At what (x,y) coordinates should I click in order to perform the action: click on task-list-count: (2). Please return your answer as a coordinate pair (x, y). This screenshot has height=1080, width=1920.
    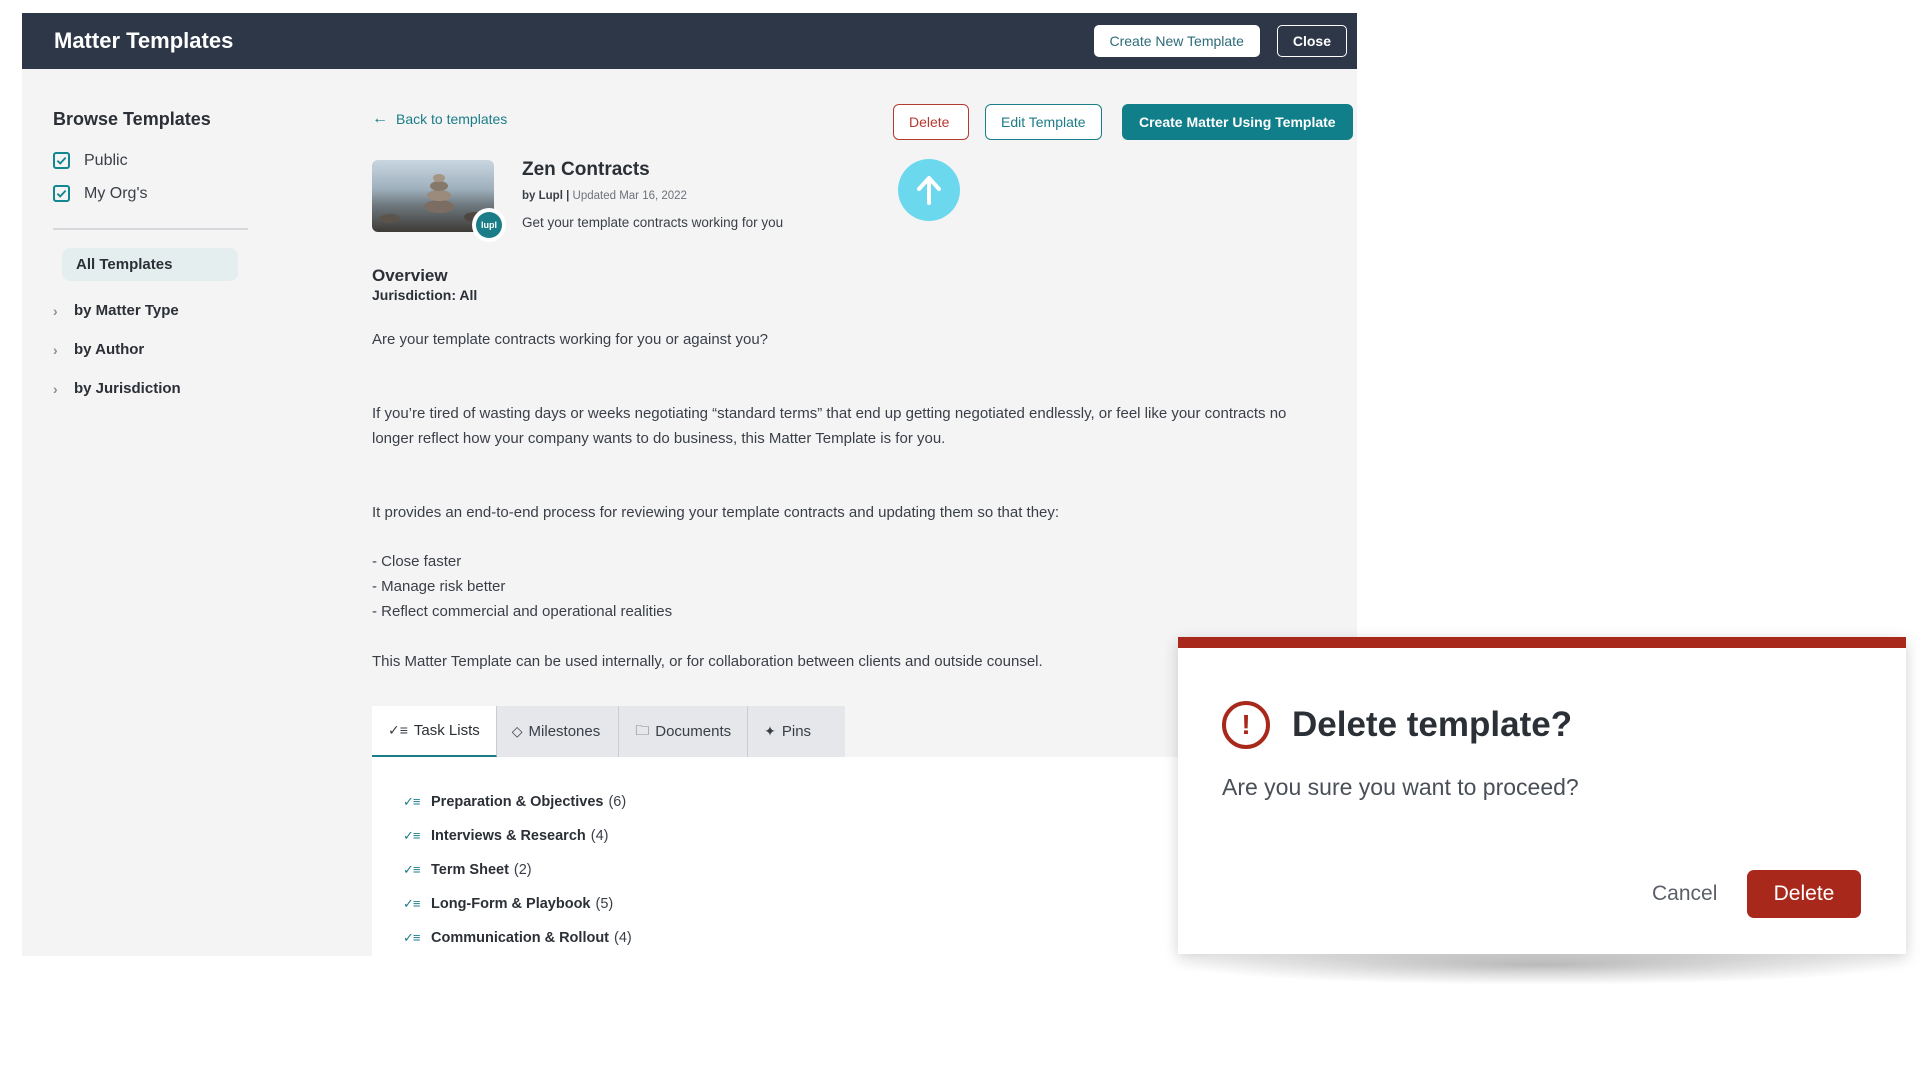
    Looking at the image, I should click on (522, 870).